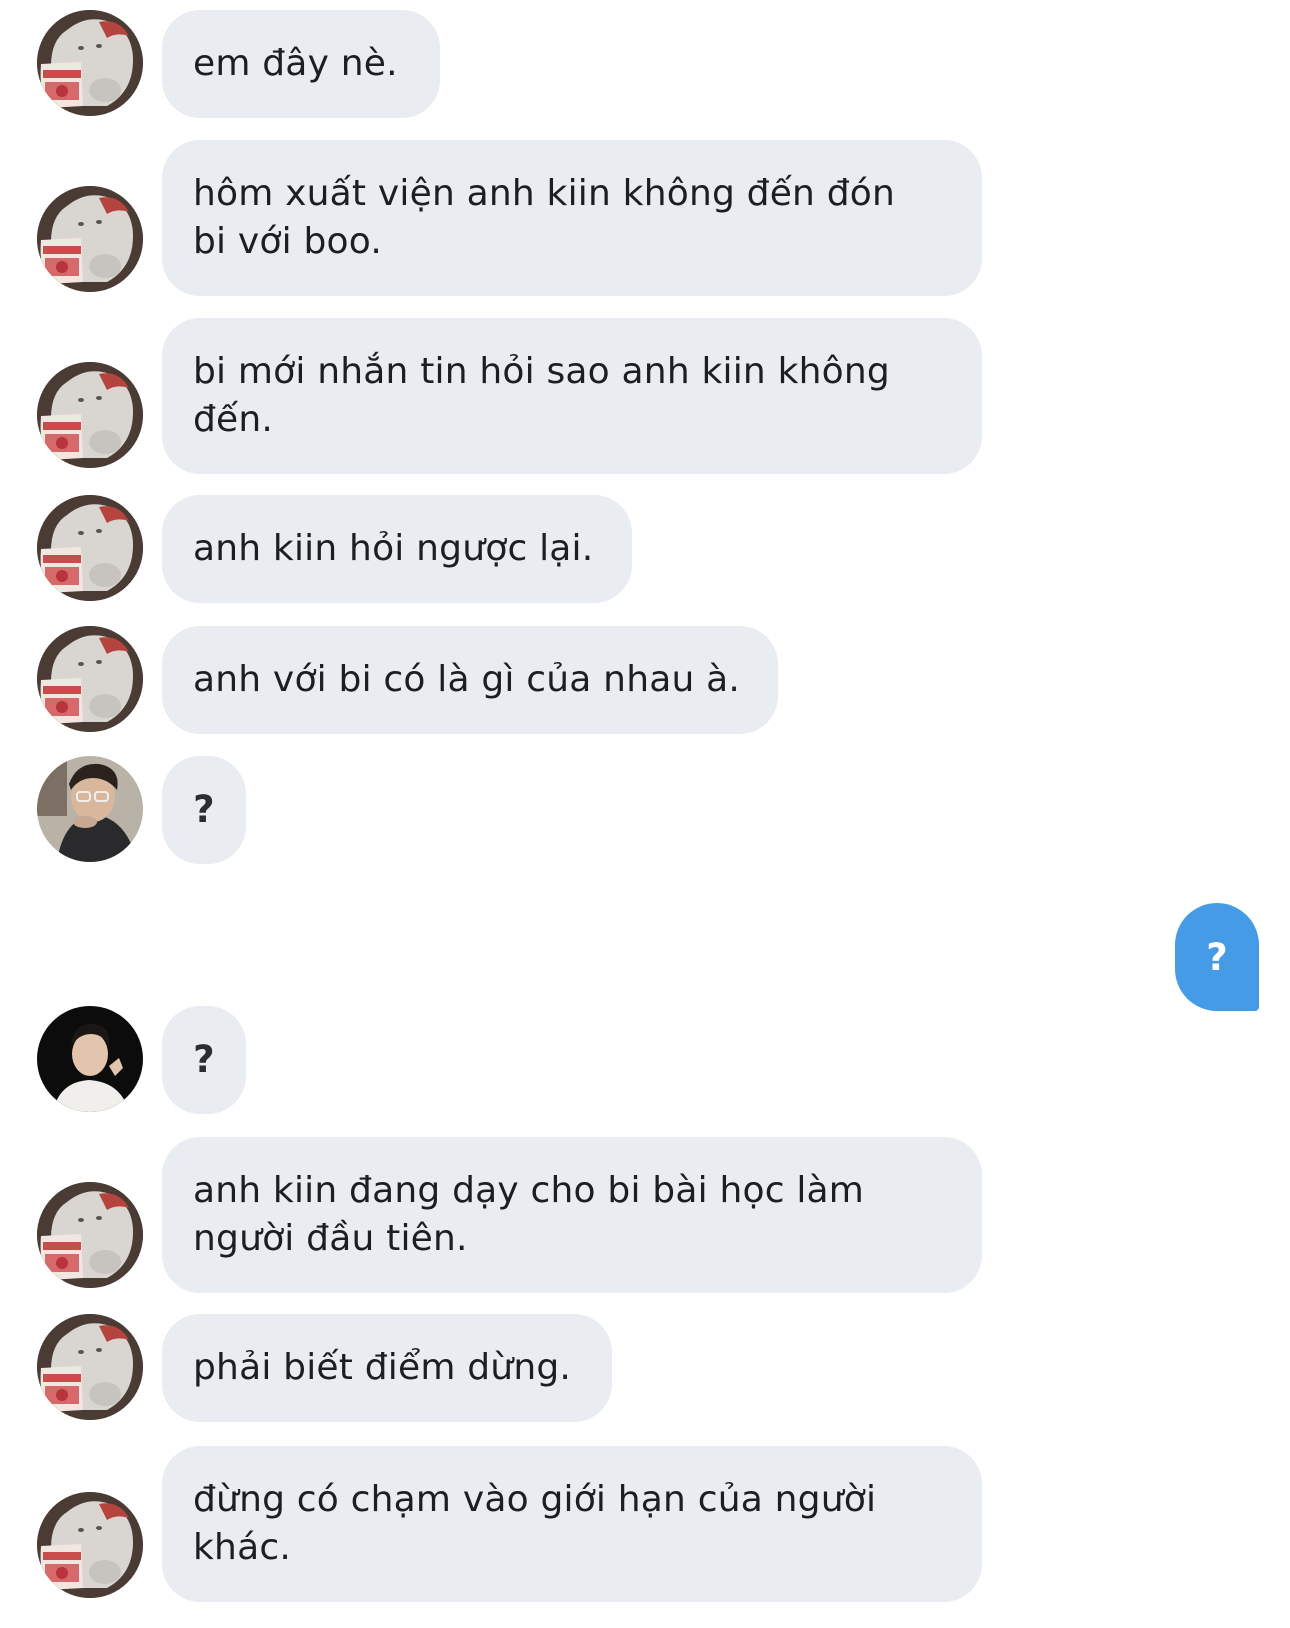  I want to click on message-text: phải biết điểm dừng., so click(382, 1367).